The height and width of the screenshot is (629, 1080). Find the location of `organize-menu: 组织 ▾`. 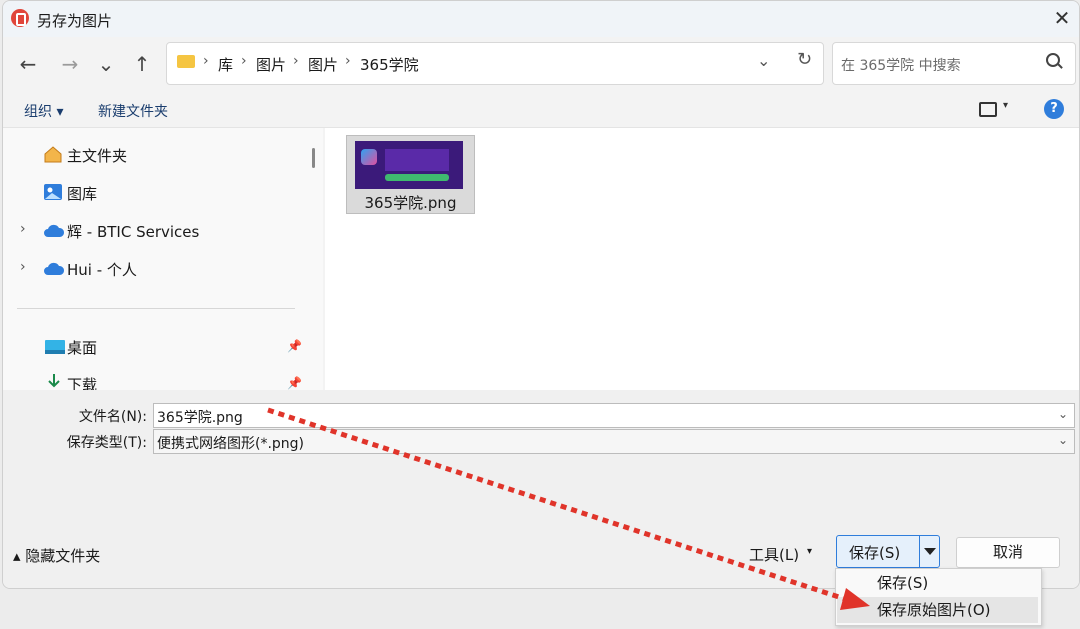

organize-menu: 组织 ▾ is located at coordinates (43, 111).